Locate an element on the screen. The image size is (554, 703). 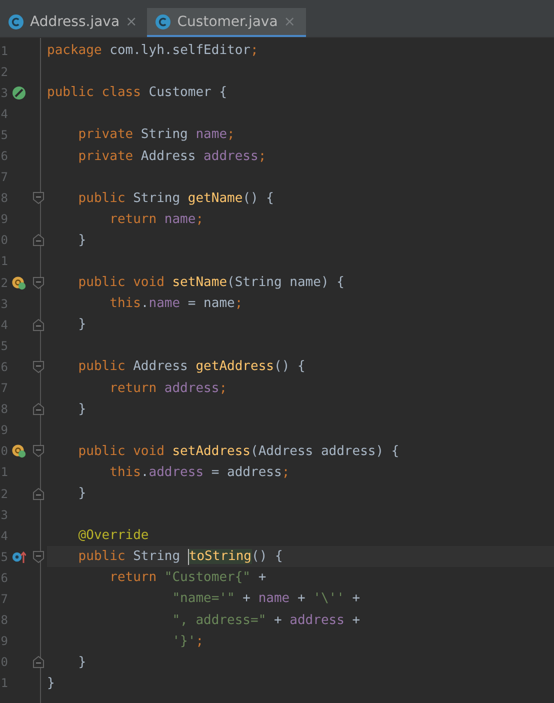
code-line: this.name = name; is located at coordinates (176, 304).